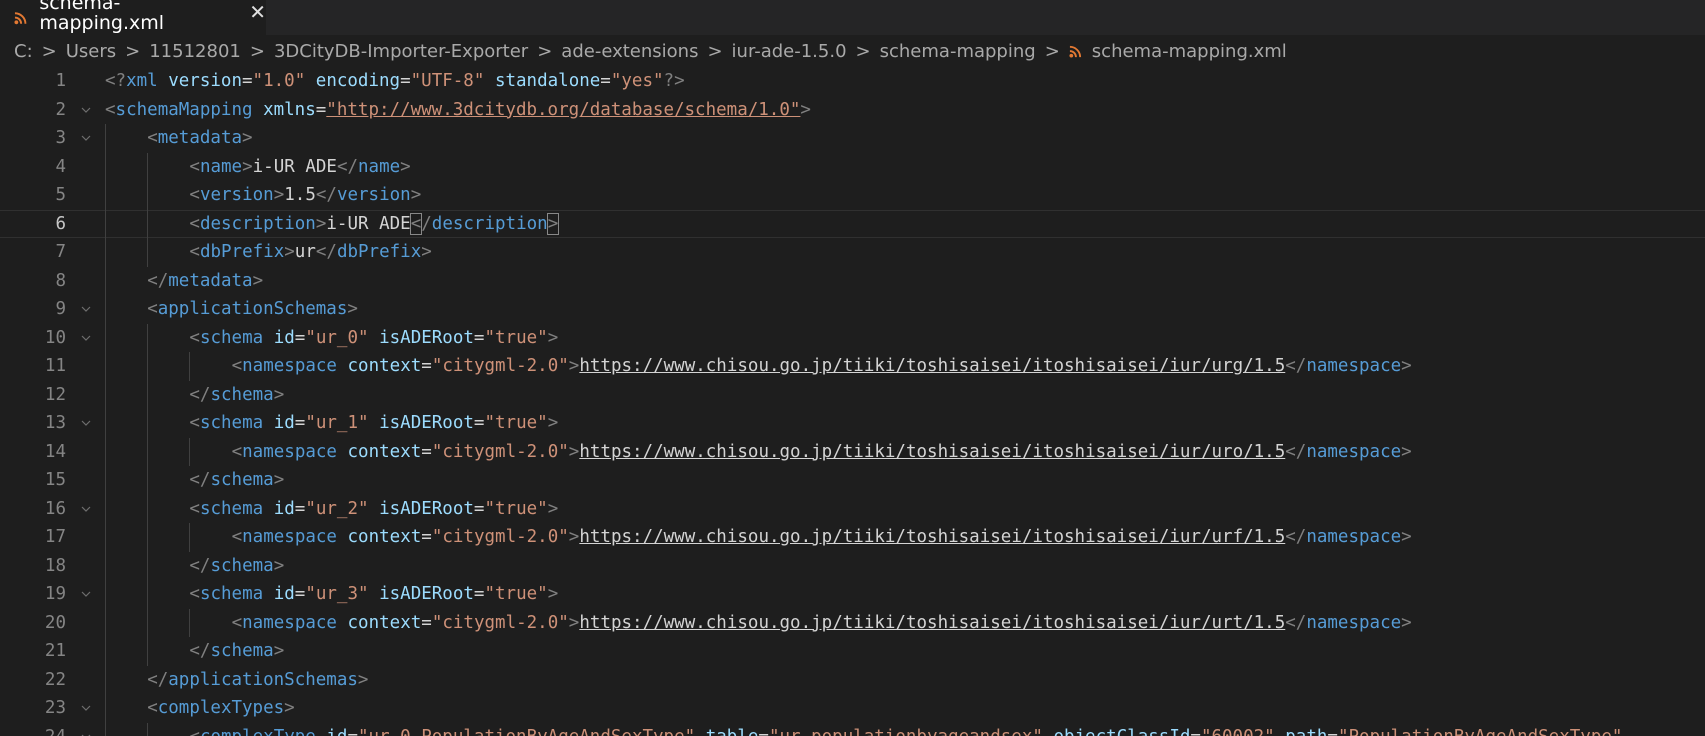 The width and height of the screenshot is (1705, 736). I want to click on breadcrumb-item: iur-ade-1.5.0, so click(789, 51).